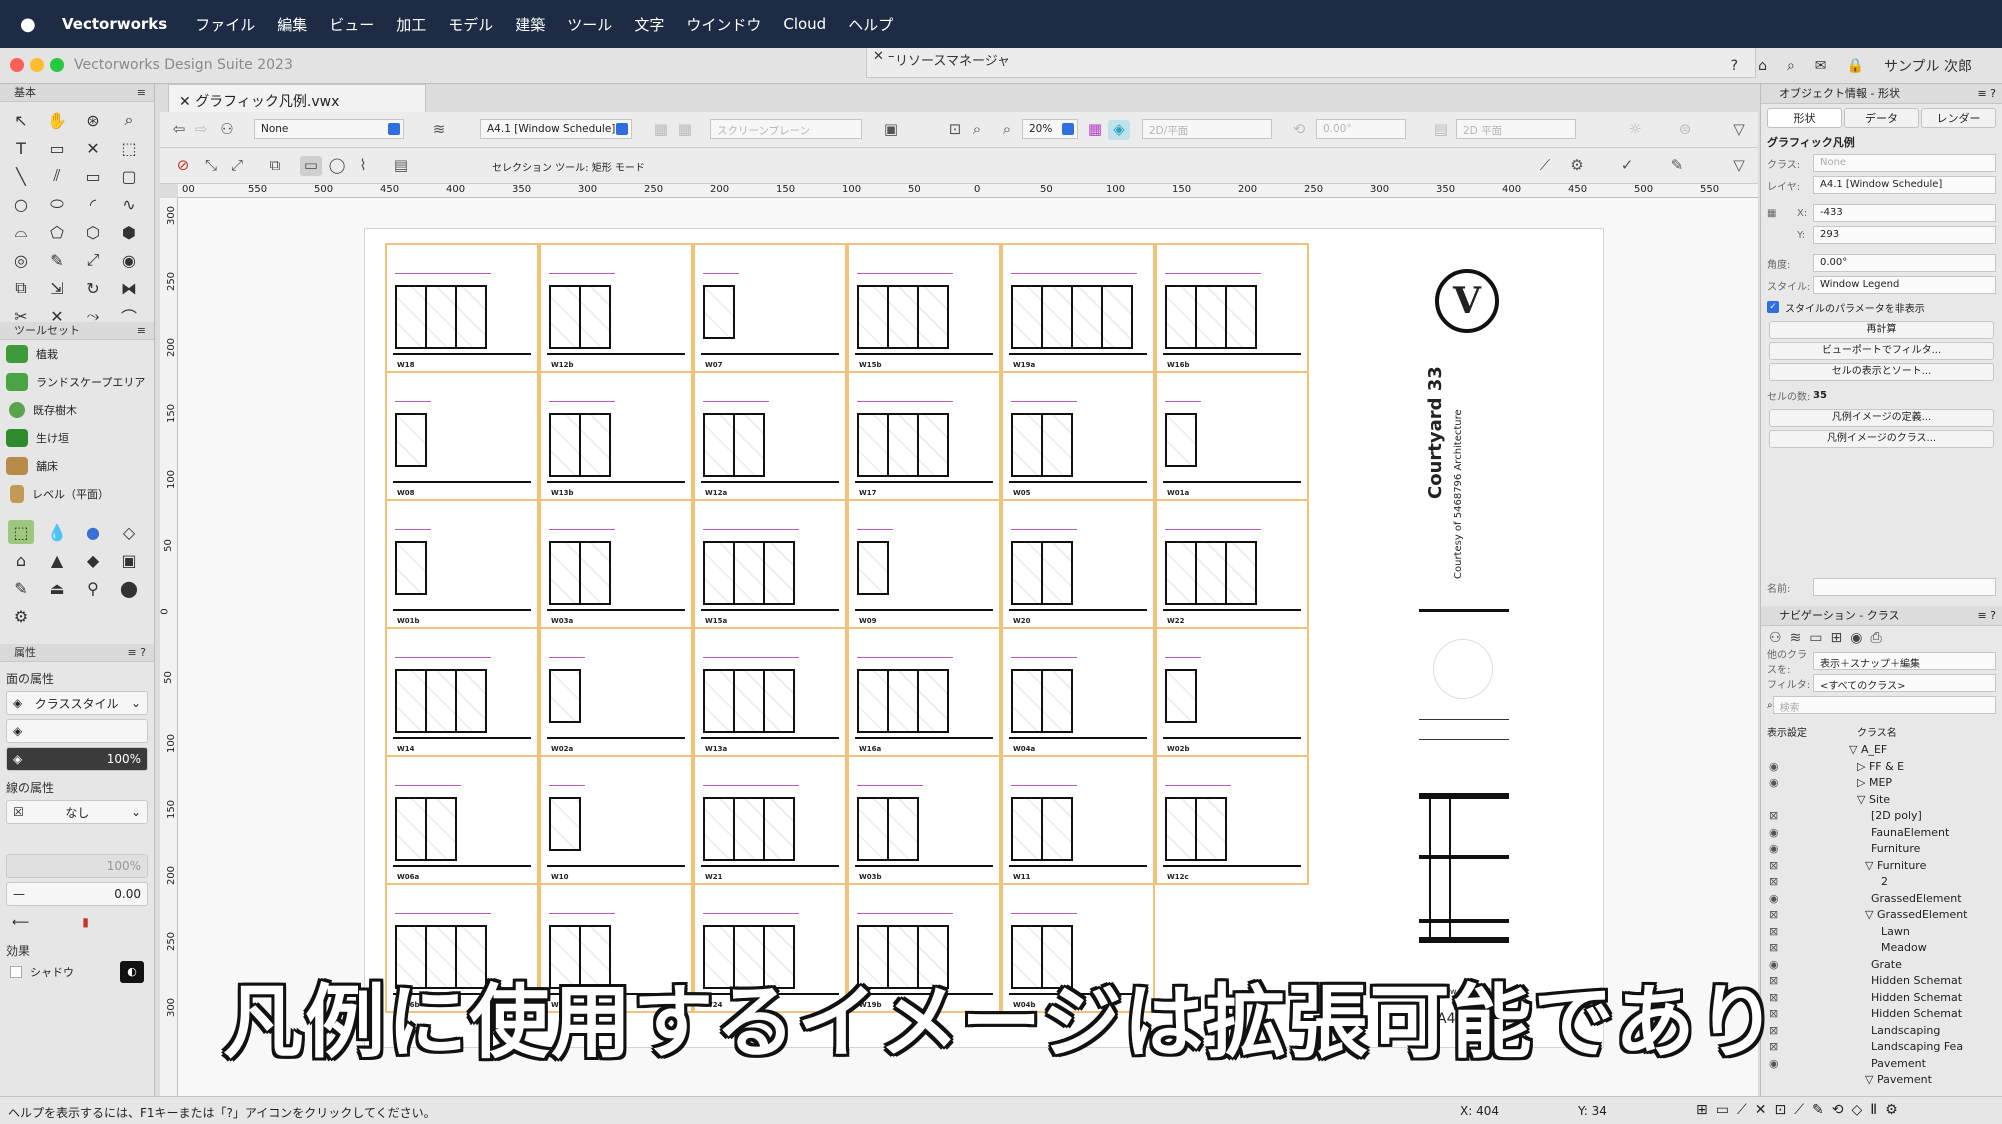 Image resolution: width=2002 pixels, height=1124 pixels. I want to click on tap-icon: ⚲, so click(93, 588).